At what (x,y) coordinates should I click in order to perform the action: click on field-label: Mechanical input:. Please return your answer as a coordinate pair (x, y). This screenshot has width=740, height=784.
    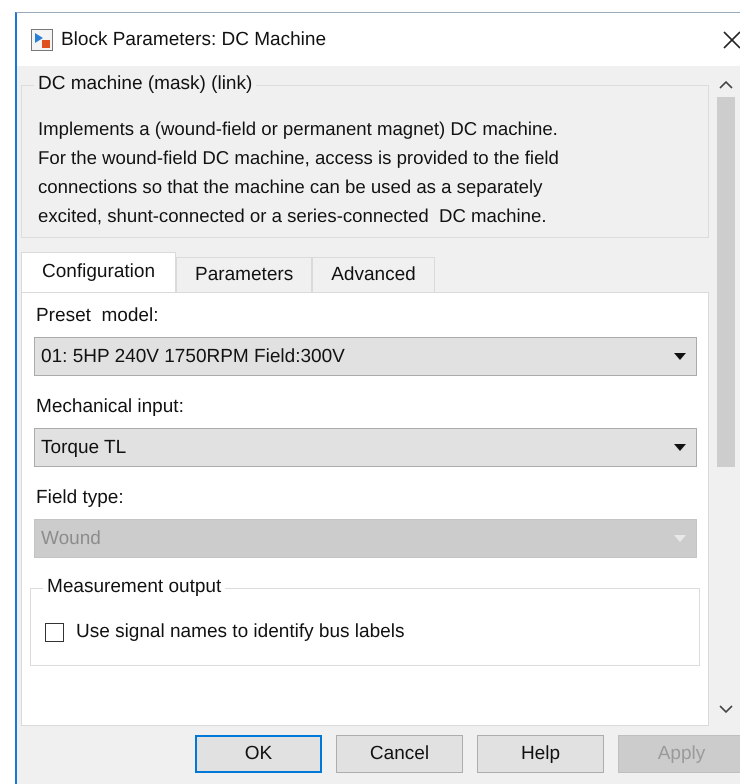
    Looking at the image, I should click on (110, 407).